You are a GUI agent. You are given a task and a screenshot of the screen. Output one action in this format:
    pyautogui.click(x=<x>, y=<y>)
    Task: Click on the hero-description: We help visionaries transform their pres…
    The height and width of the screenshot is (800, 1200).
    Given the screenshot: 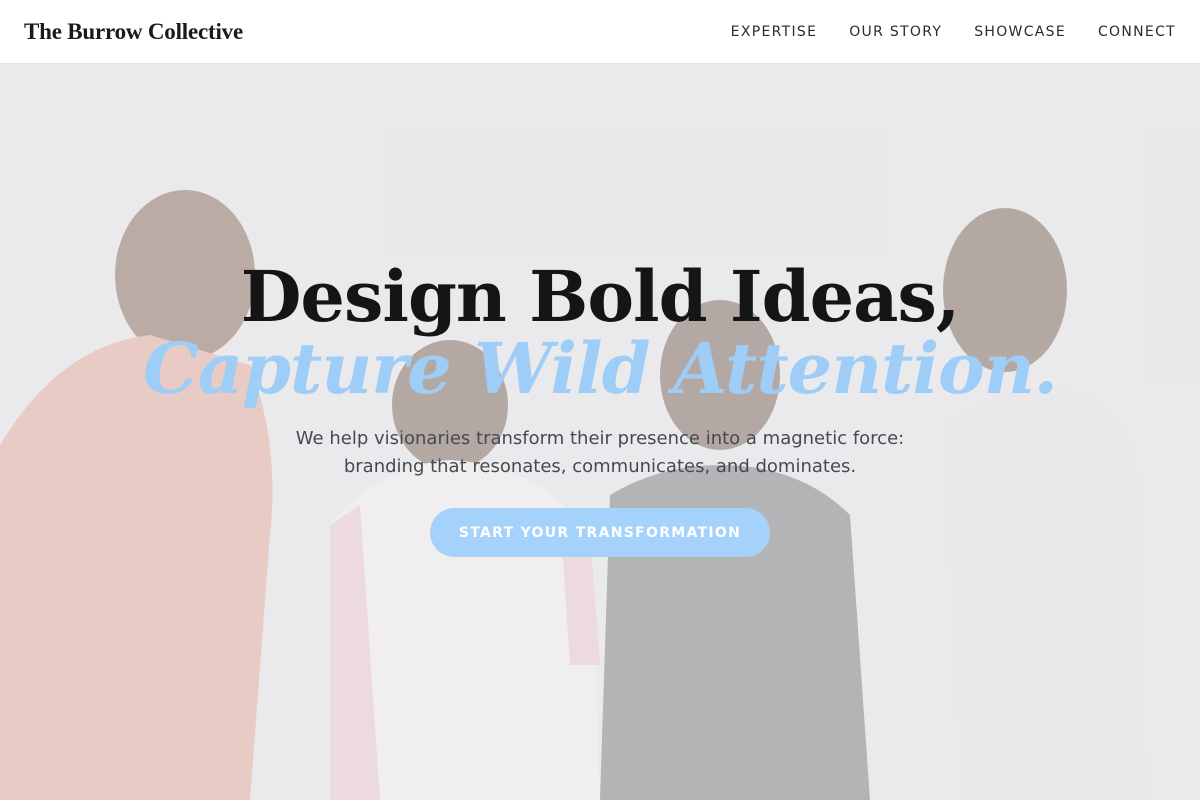 What is the action you would take?
    pyautogui.click(x=600, y=453)
    